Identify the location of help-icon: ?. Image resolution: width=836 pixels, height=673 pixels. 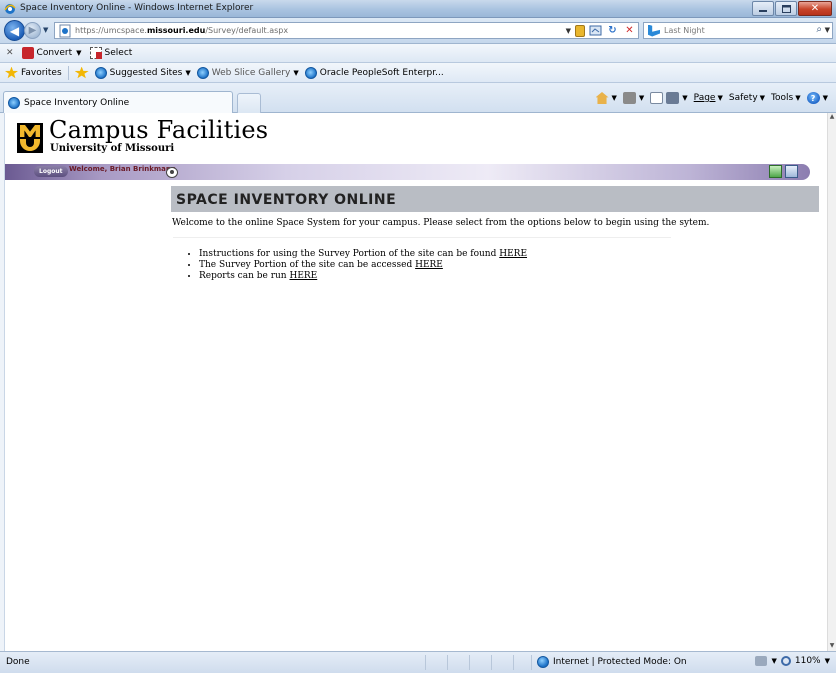
(813, 98).